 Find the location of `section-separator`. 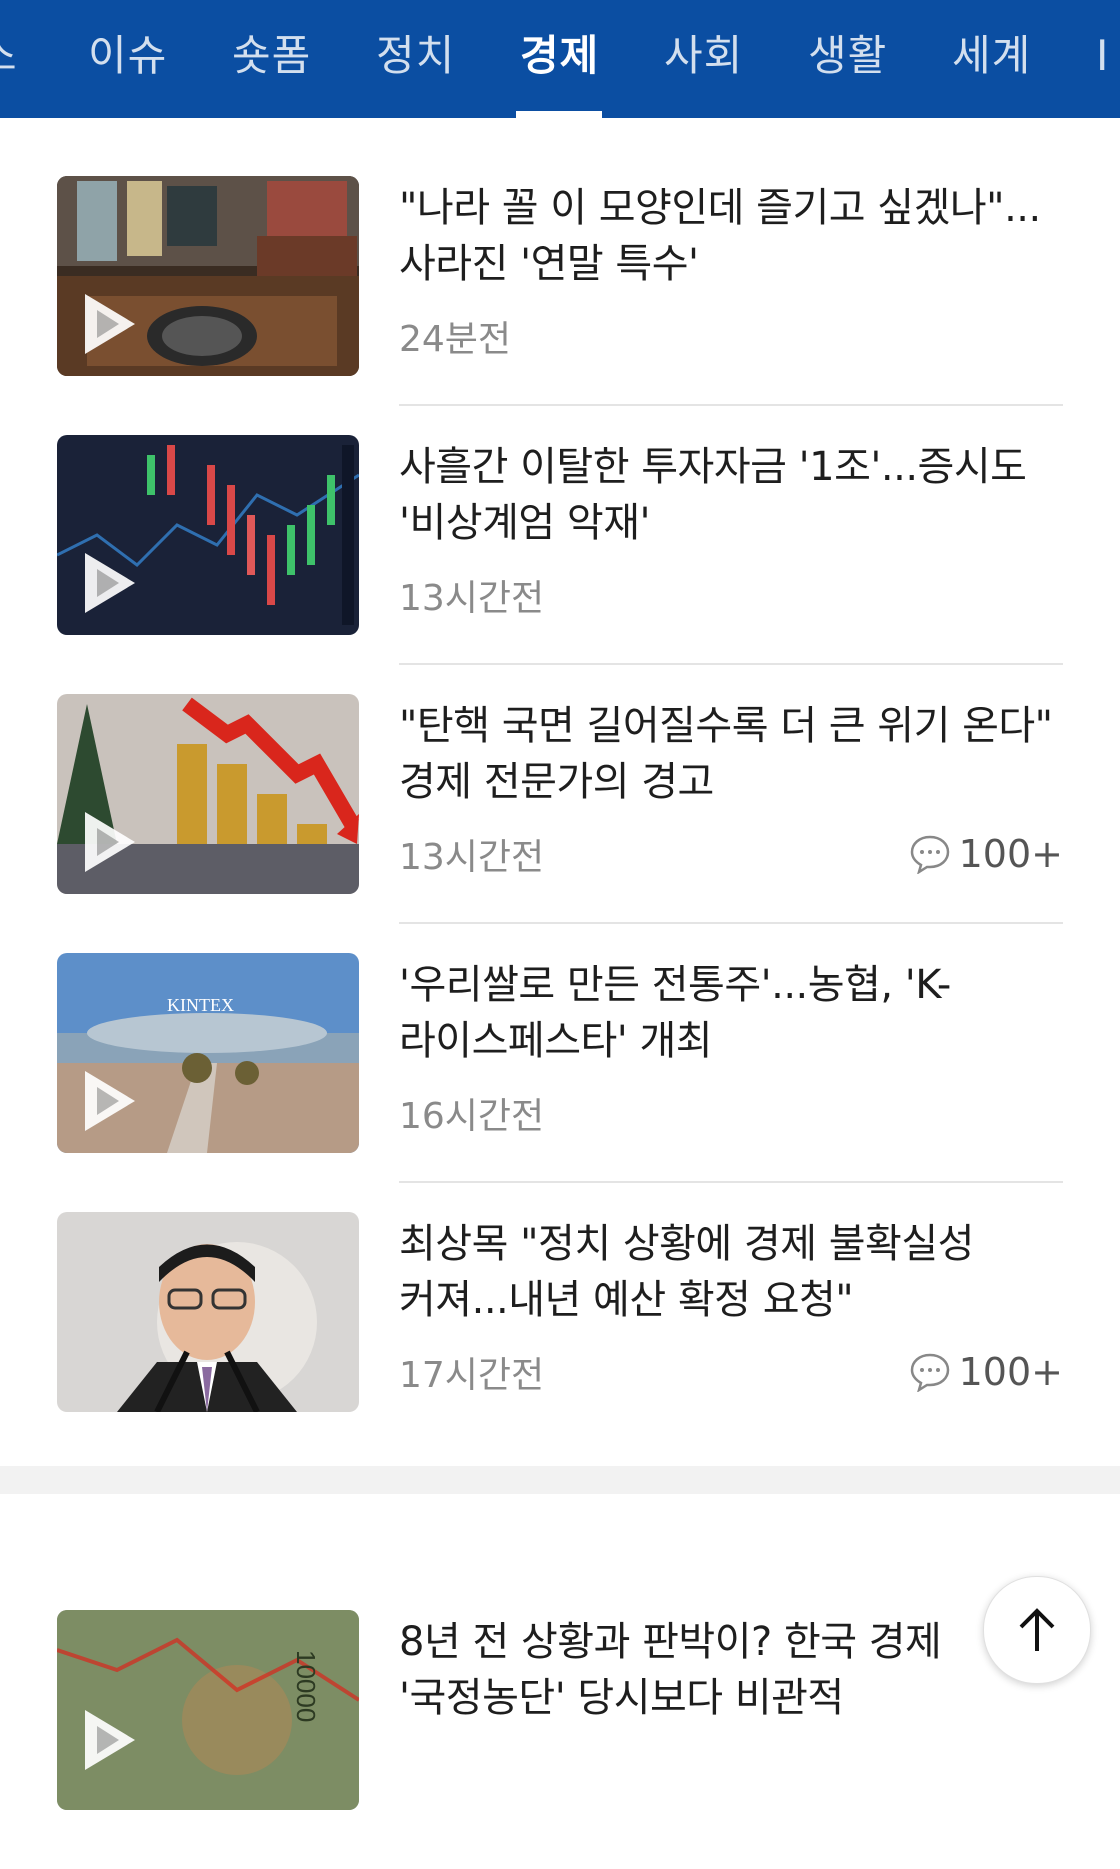

section-separator is located at coordinates (560, 1480).